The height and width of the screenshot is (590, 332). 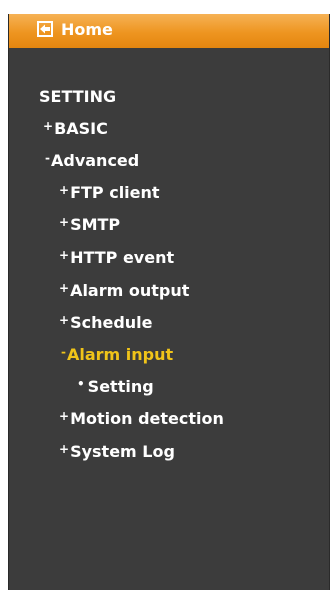 I want to click on menu-item-label: Alarm input, so click(x=120, y=354).